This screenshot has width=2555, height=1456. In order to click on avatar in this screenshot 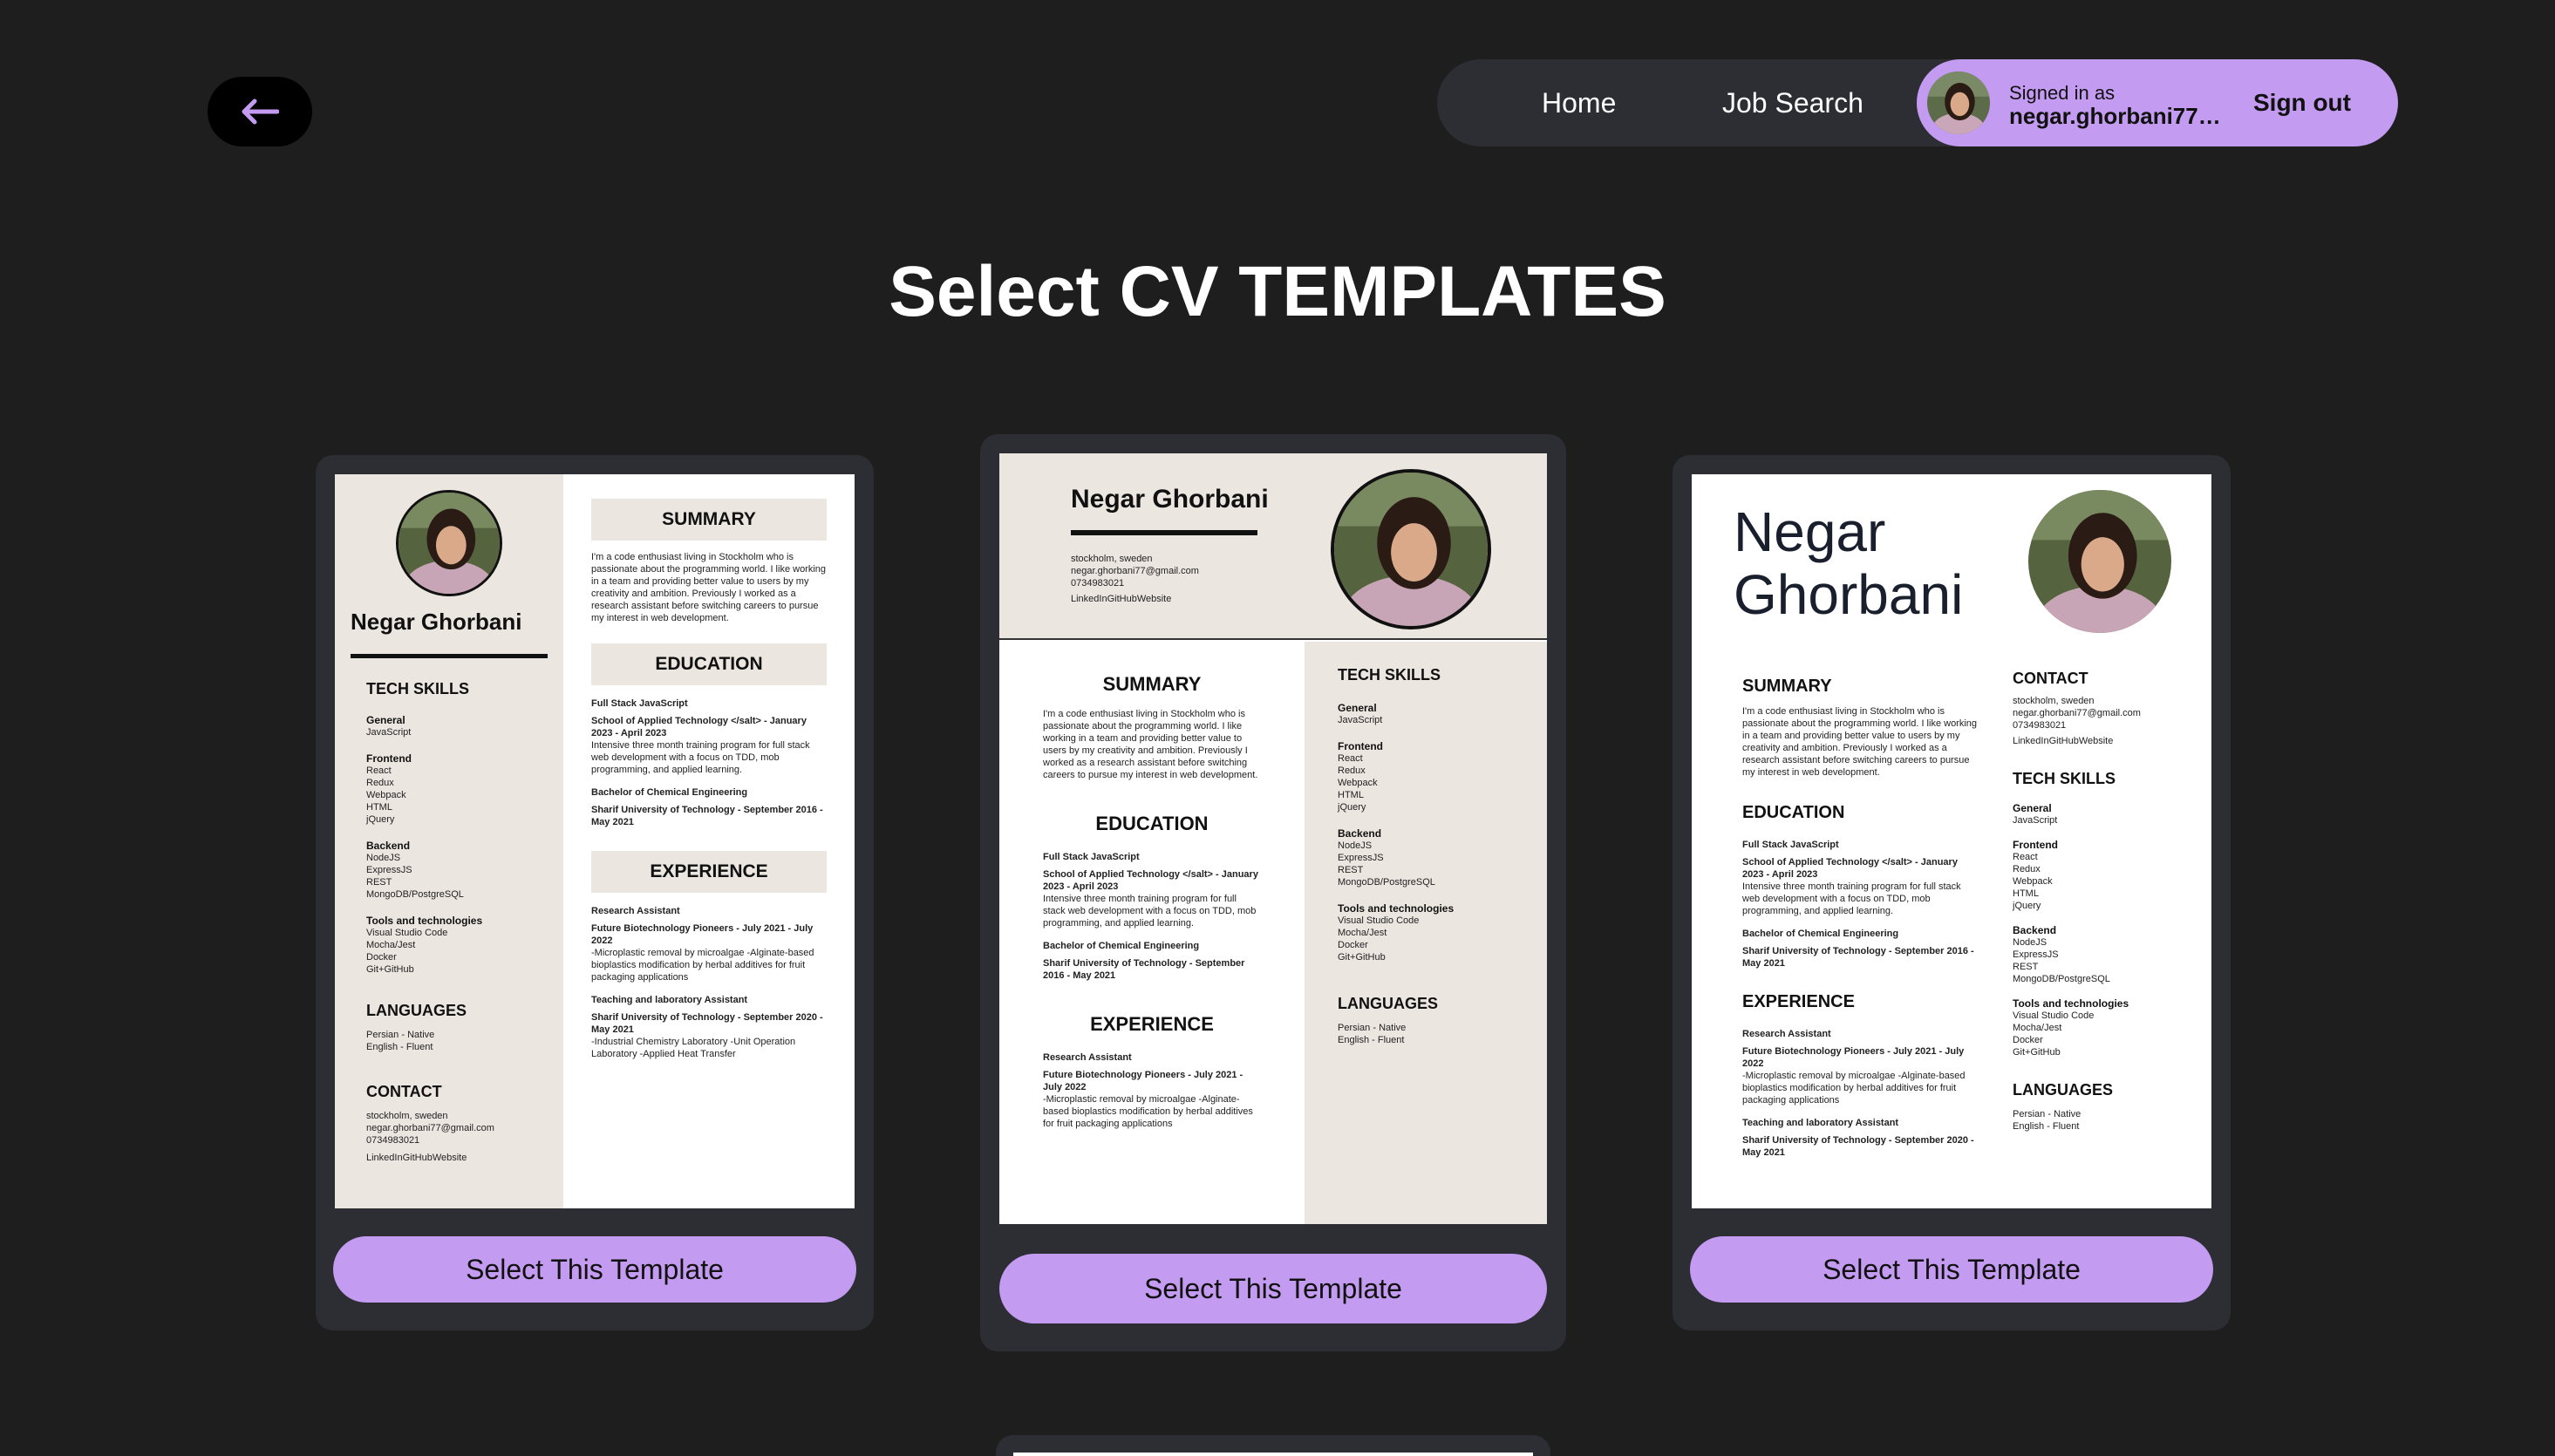, I will do `click(1959, 102)`.